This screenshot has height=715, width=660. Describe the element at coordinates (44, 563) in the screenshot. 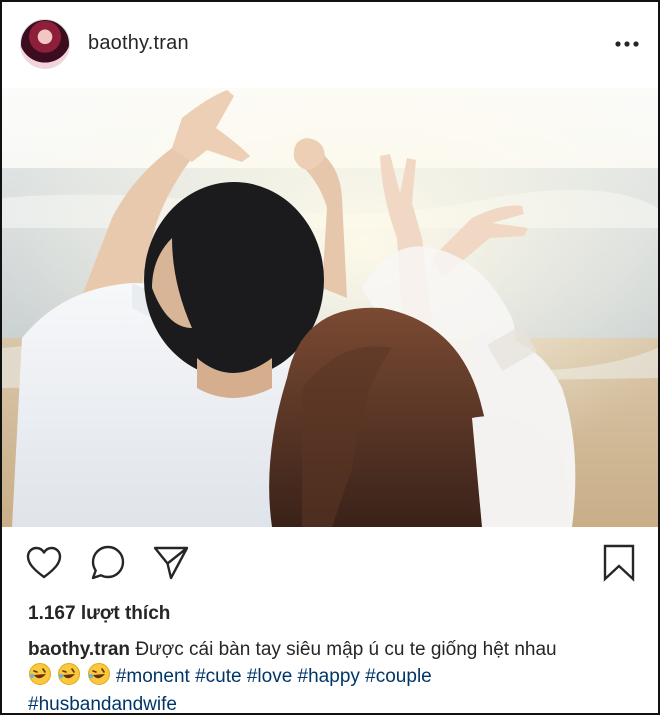

I see `heart-icon` at that location.